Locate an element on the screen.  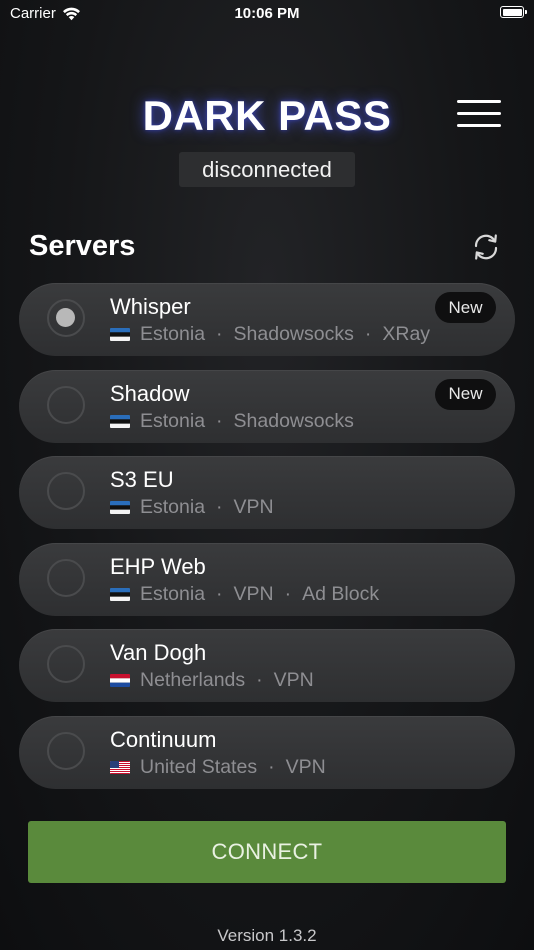
status-bar: Carrier 10:06 PM is located at coordinates (267, 14).